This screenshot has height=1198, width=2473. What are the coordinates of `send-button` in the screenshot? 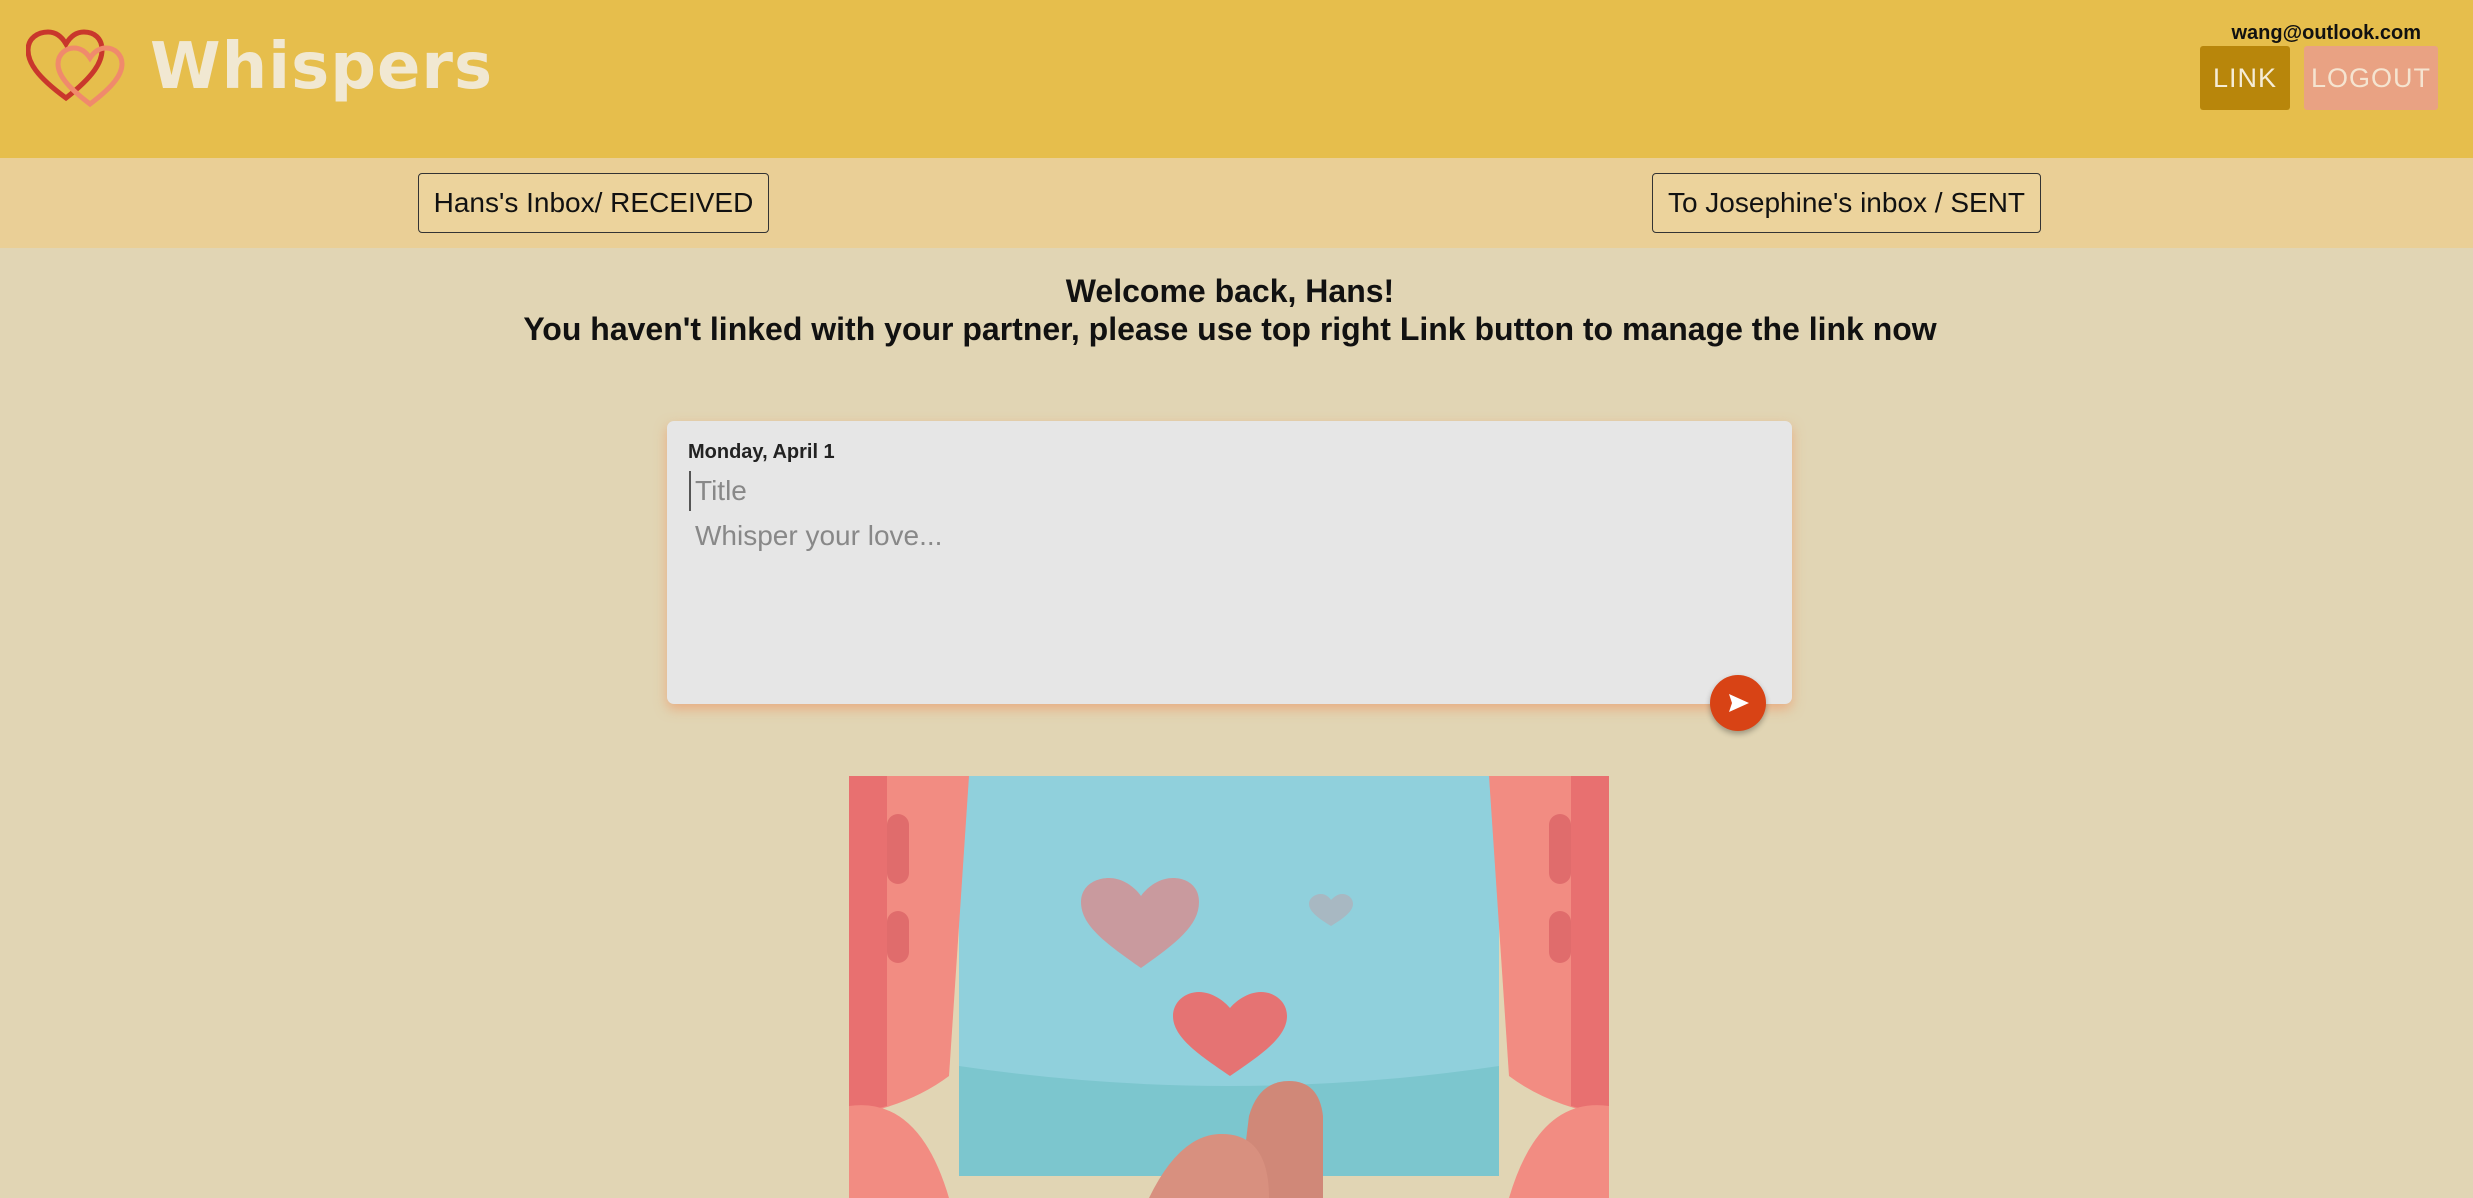 It's located at (1738, 703).